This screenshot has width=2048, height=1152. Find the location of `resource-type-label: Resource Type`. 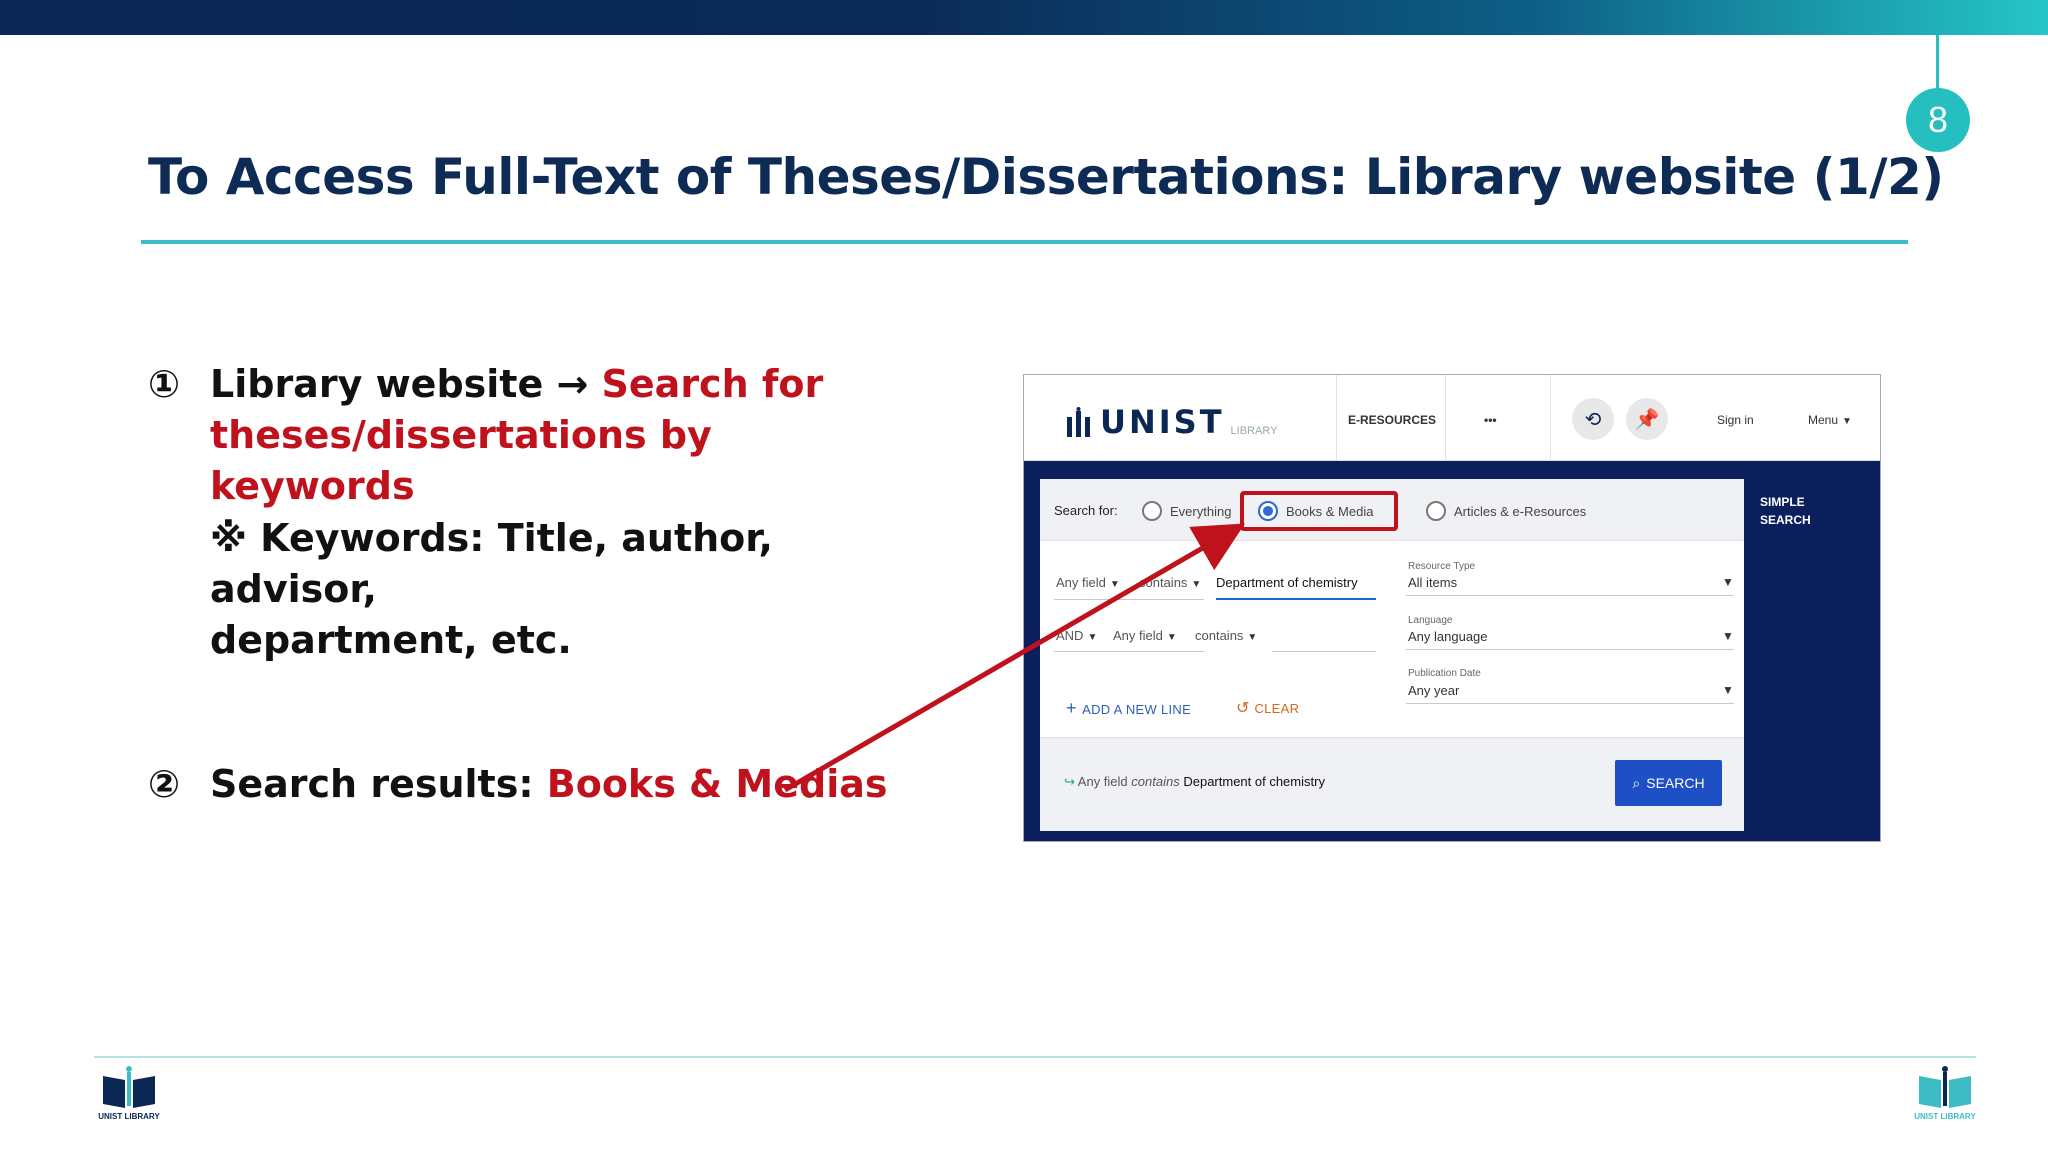

resource-type-label: Resource Type is located at coordinates (1442, 566).